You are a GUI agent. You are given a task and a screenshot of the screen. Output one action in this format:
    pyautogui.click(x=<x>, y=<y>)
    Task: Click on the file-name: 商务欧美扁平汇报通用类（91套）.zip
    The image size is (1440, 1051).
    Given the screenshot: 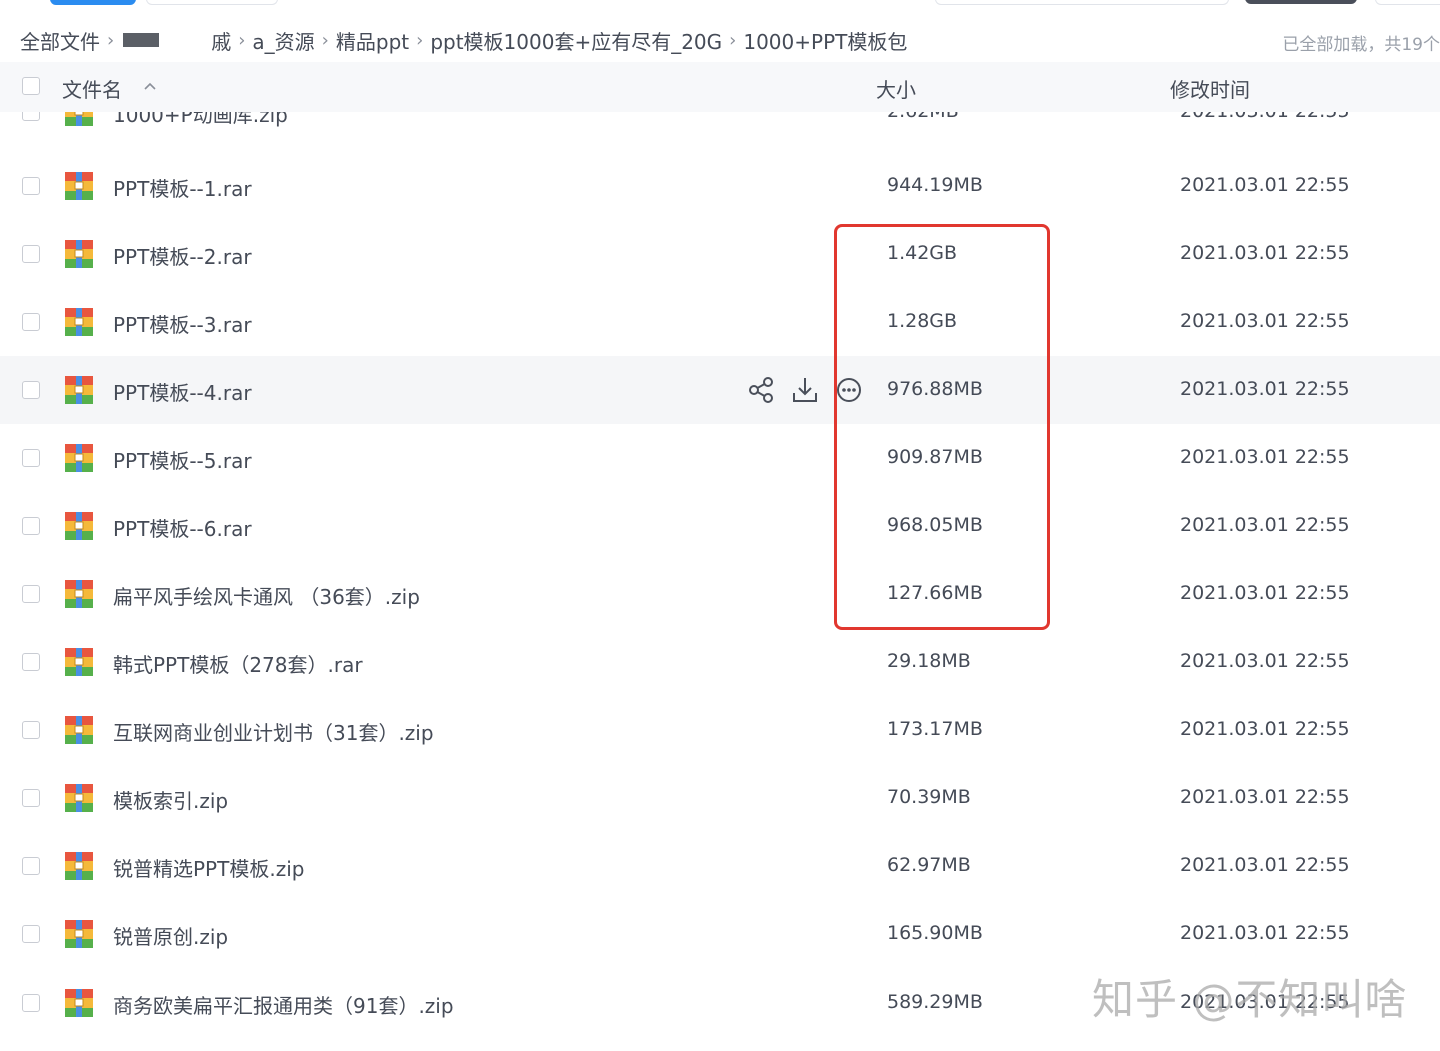 What is the action you would take?
    pyautogui.click(x=283, y=1004)
    